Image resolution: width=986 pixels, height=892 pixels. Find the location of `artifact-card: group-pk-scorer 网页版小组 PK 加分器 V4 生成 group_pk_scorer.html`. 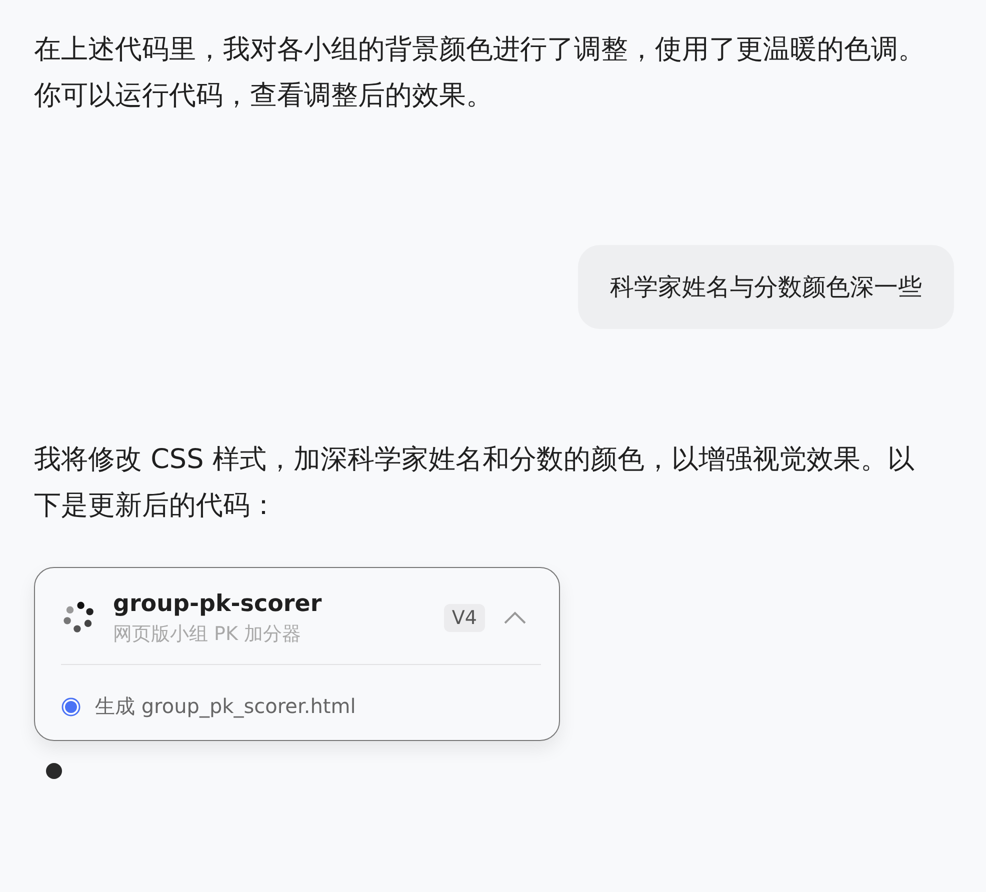

artifact-card: group-pk-scorer 网页版小组 PK 加分器 V4 生成 group_pk_scorer.html is located at coordinates (297, 654).